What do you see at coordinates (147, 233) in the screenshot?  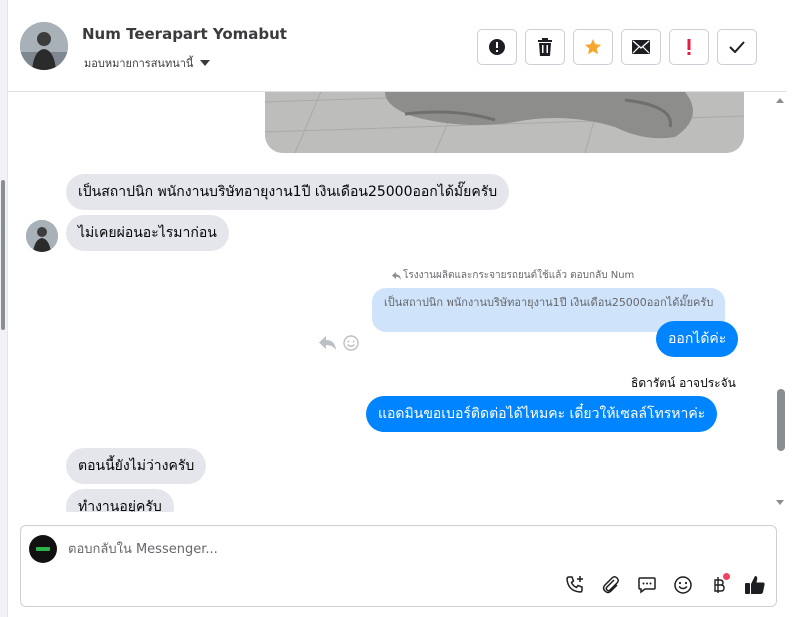 I see `message-incoming: ไม่เคยผ่อนอะไรมาก่อน` at bounding box center [147, 233].